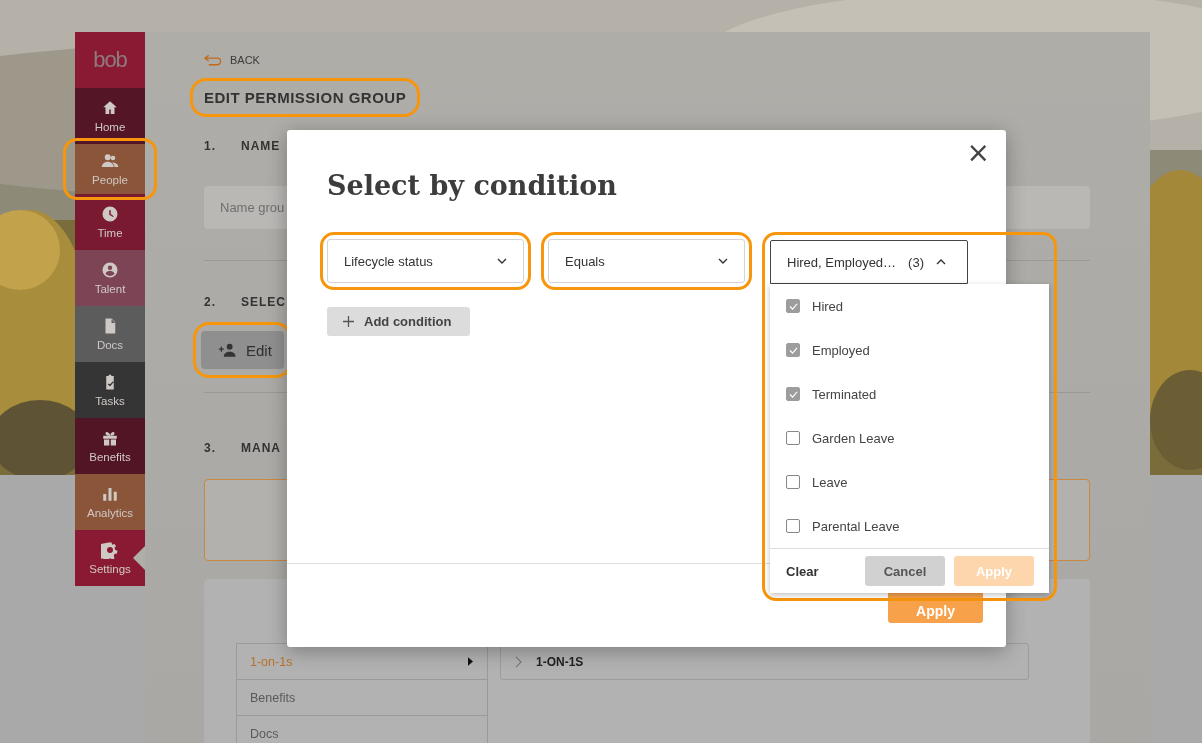  Describe the element at coordinates (802, 571) in the screenshot. I see `clear-button: Clear` at that location.